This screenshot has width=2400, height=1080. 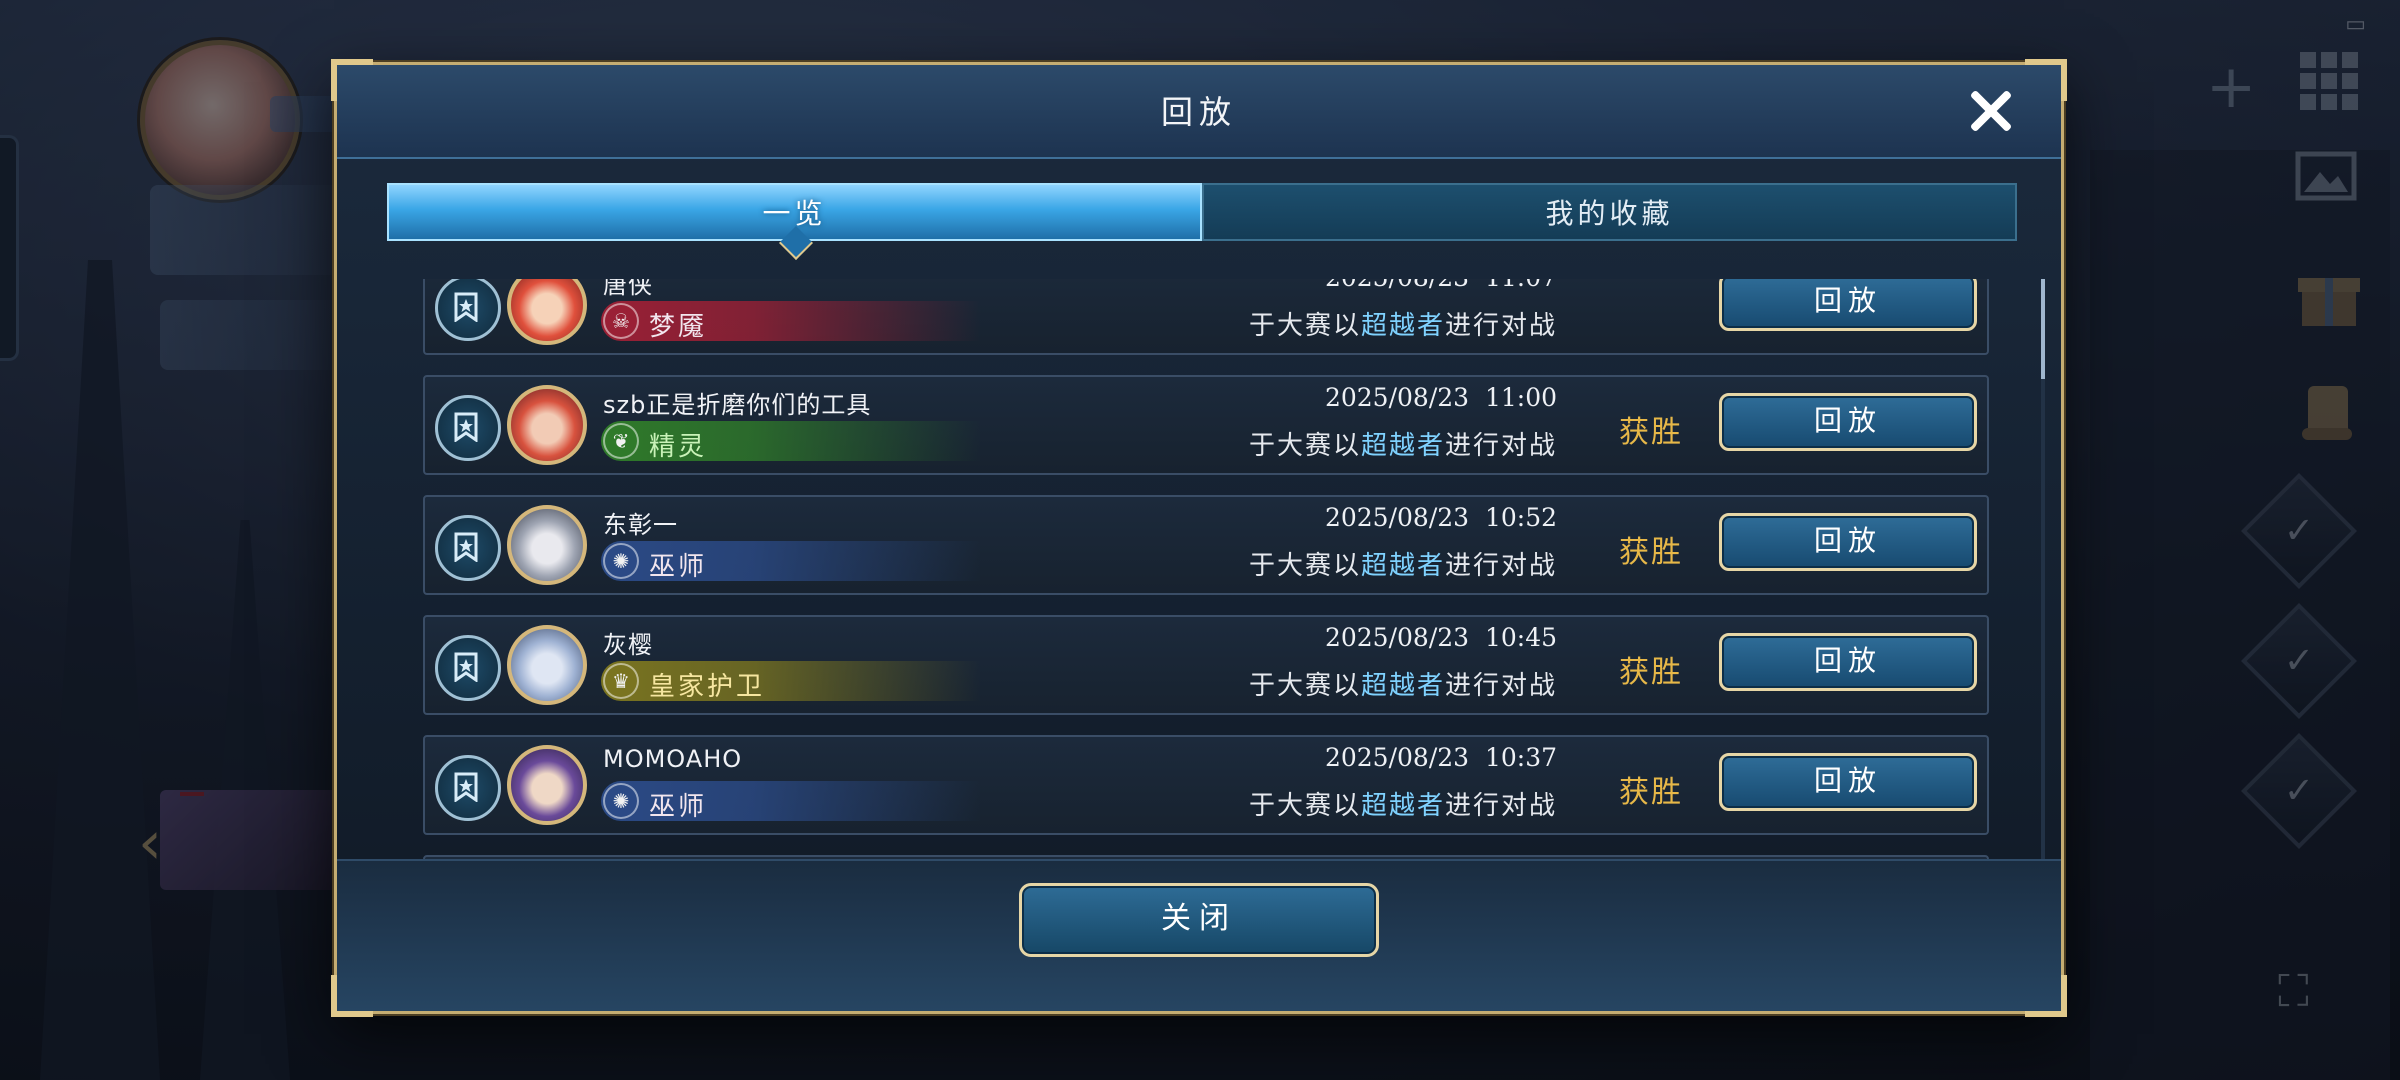 I want to click on close-button: 关闭, so click(x=1199, y=920).